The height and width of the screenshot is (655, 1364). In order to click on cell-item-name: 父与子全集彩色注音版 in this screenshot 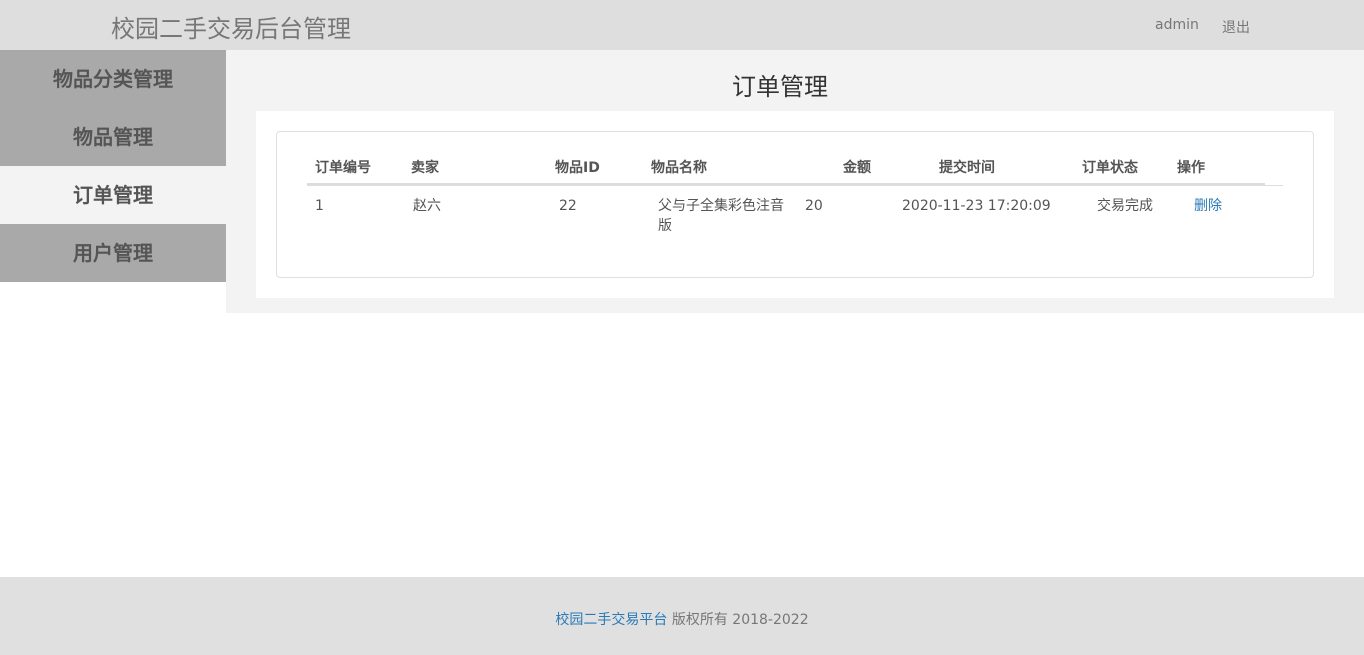, I will do `click(721, 216)`.